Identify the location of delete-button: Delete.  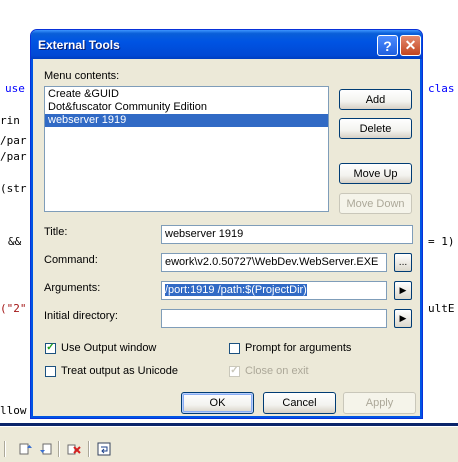
(375, 128).